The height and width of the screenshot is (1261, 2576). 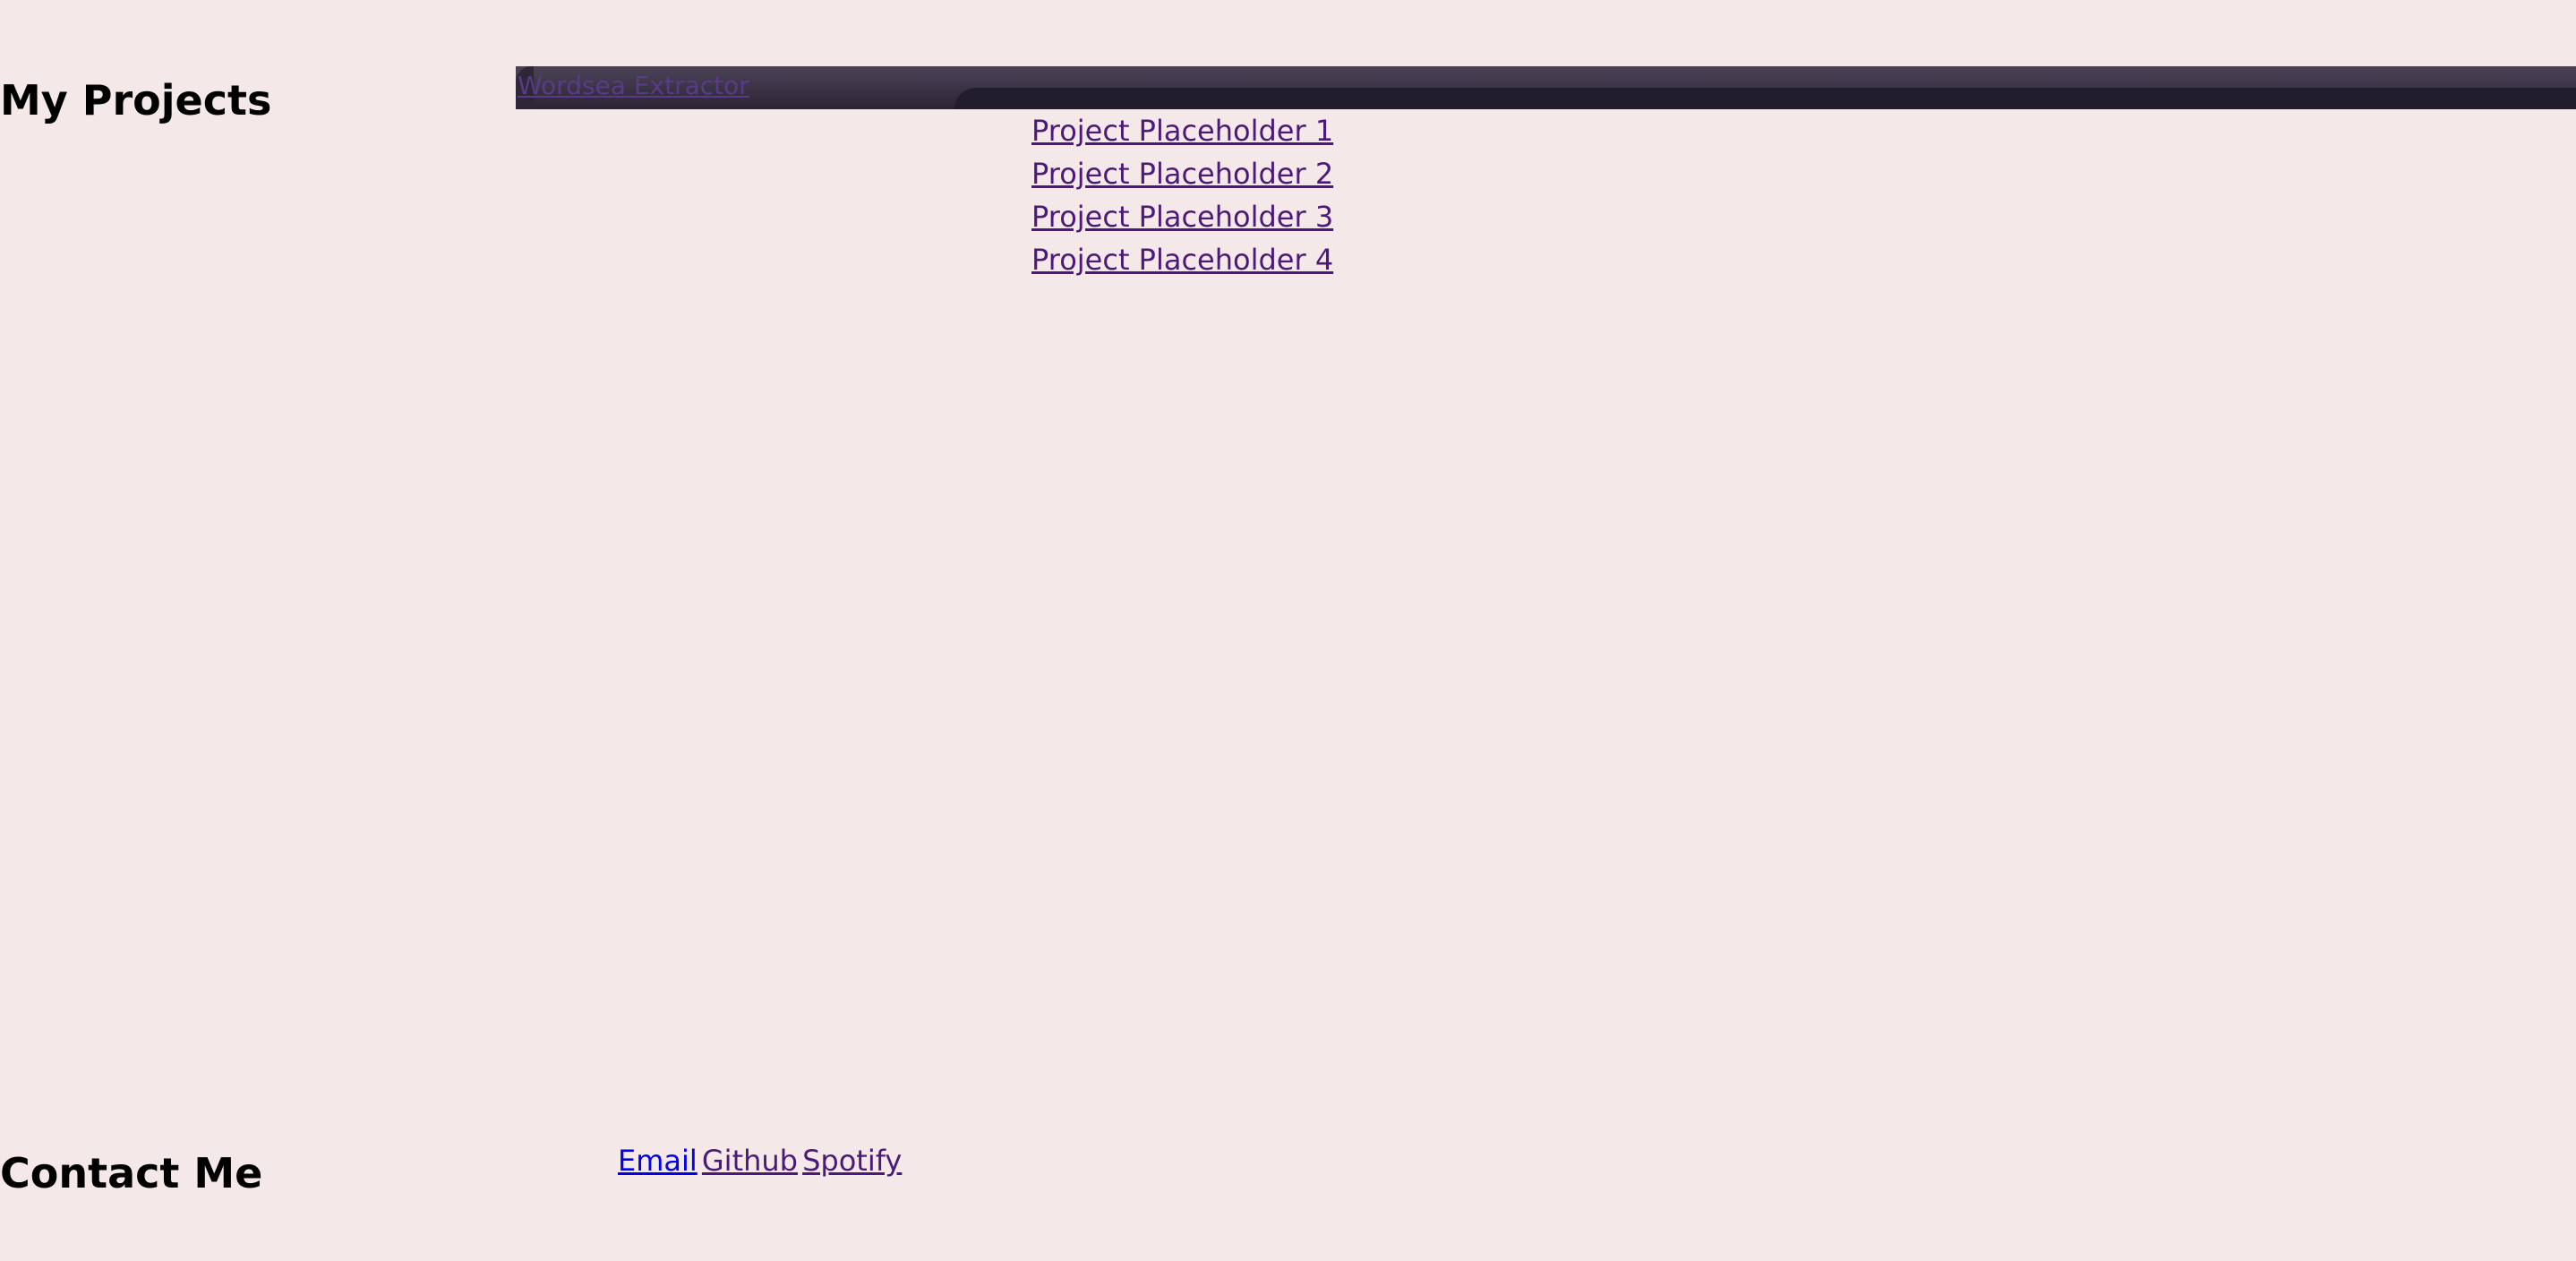 I want to click on list-item: Project Placeholder 2, so click(x=1182, y=173).